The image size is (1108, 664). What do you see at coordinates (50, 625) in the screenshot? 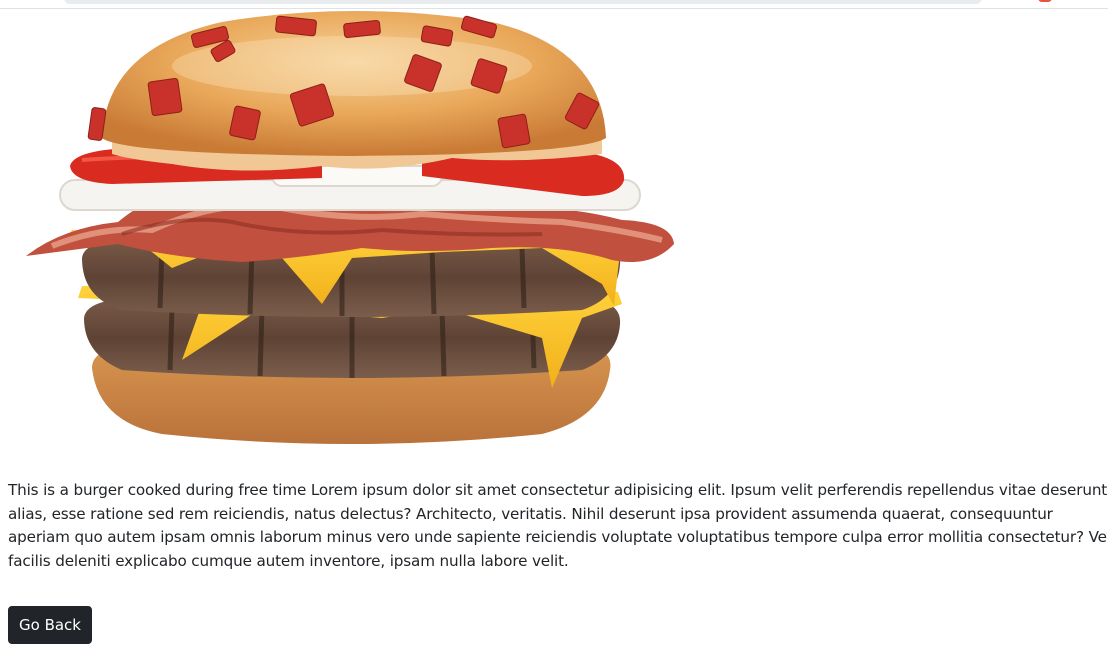
I see `go-back-button: Go Back` at bounding box center [50, 625].